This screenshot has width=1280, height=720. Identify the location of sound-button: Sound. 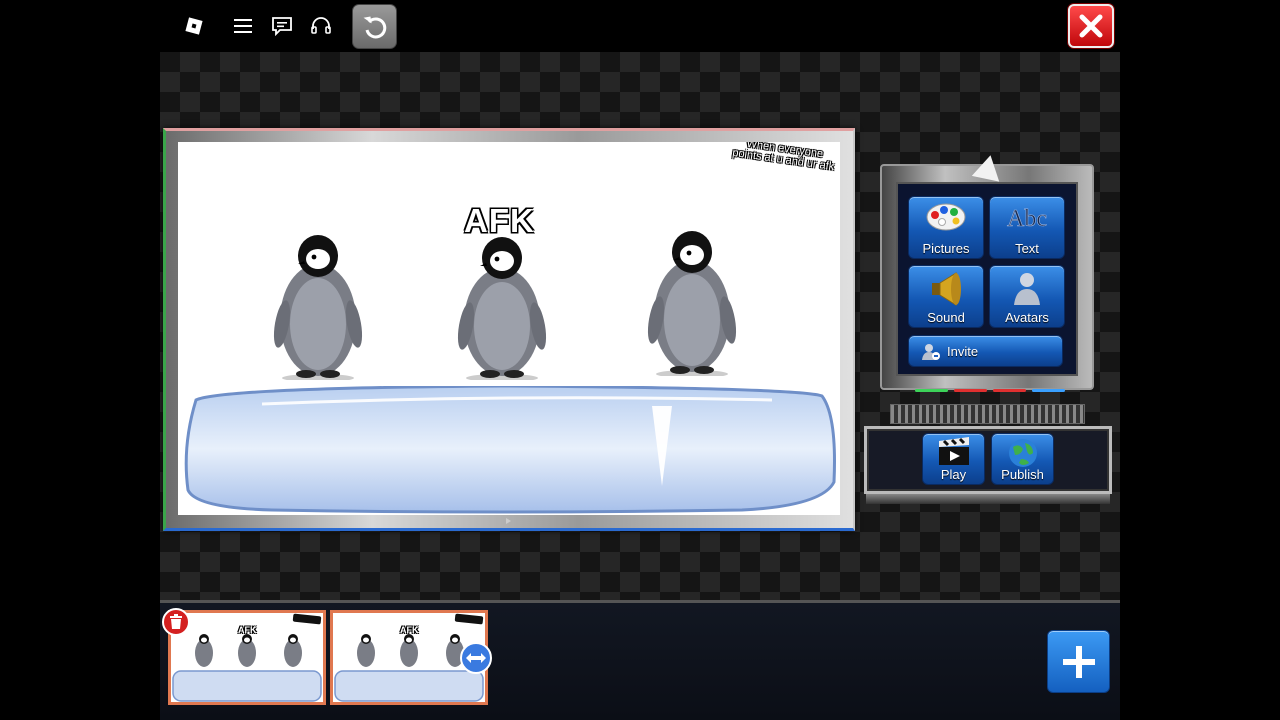
(946, 296).